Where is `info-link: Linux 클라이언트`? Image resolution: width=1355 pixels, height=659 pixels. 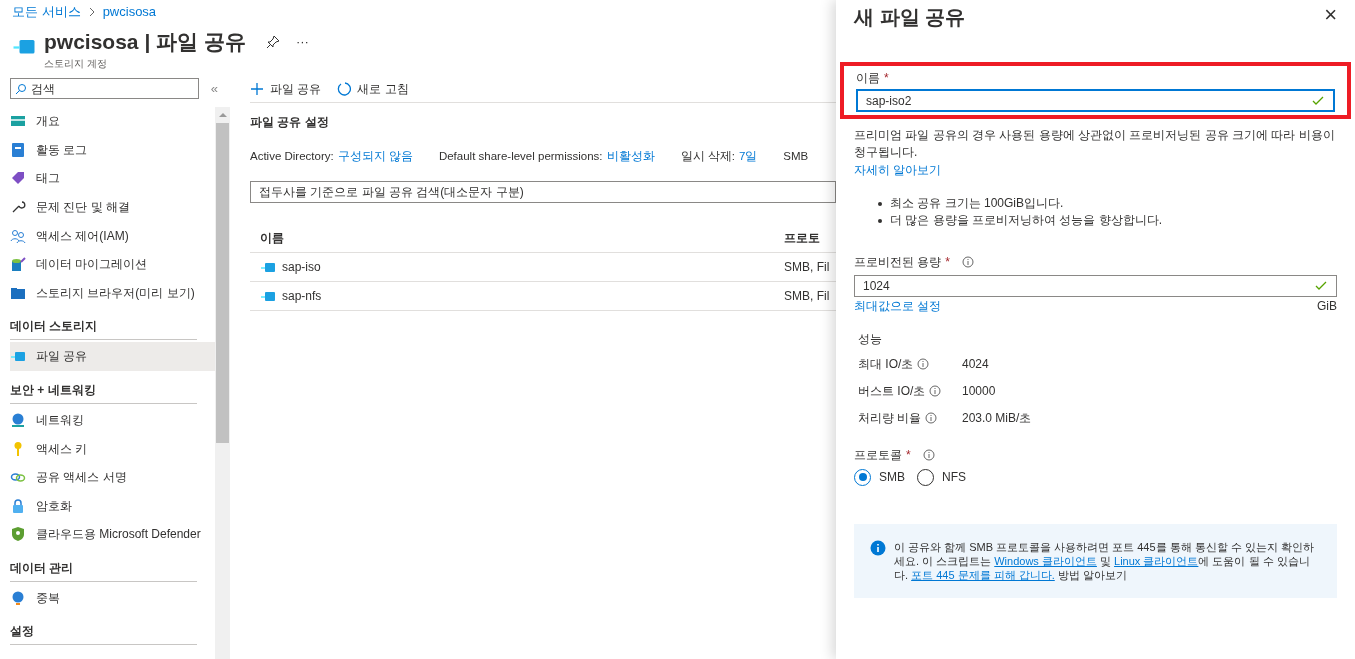
info-link: Linux 클라이언트 is located at coordinates (1156, 561).